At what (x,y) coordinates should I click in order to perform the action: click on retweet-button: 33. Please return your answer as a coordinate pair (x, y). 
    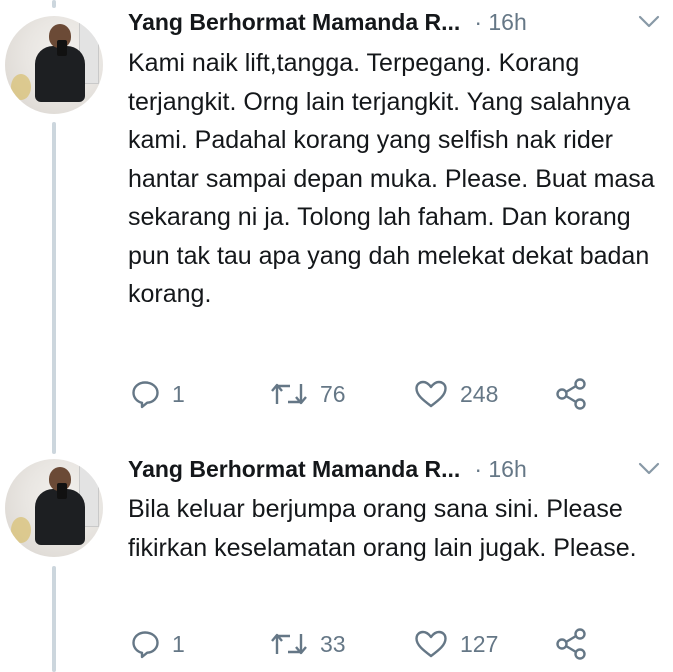
    Looking at the image, I should click on (308, 644).